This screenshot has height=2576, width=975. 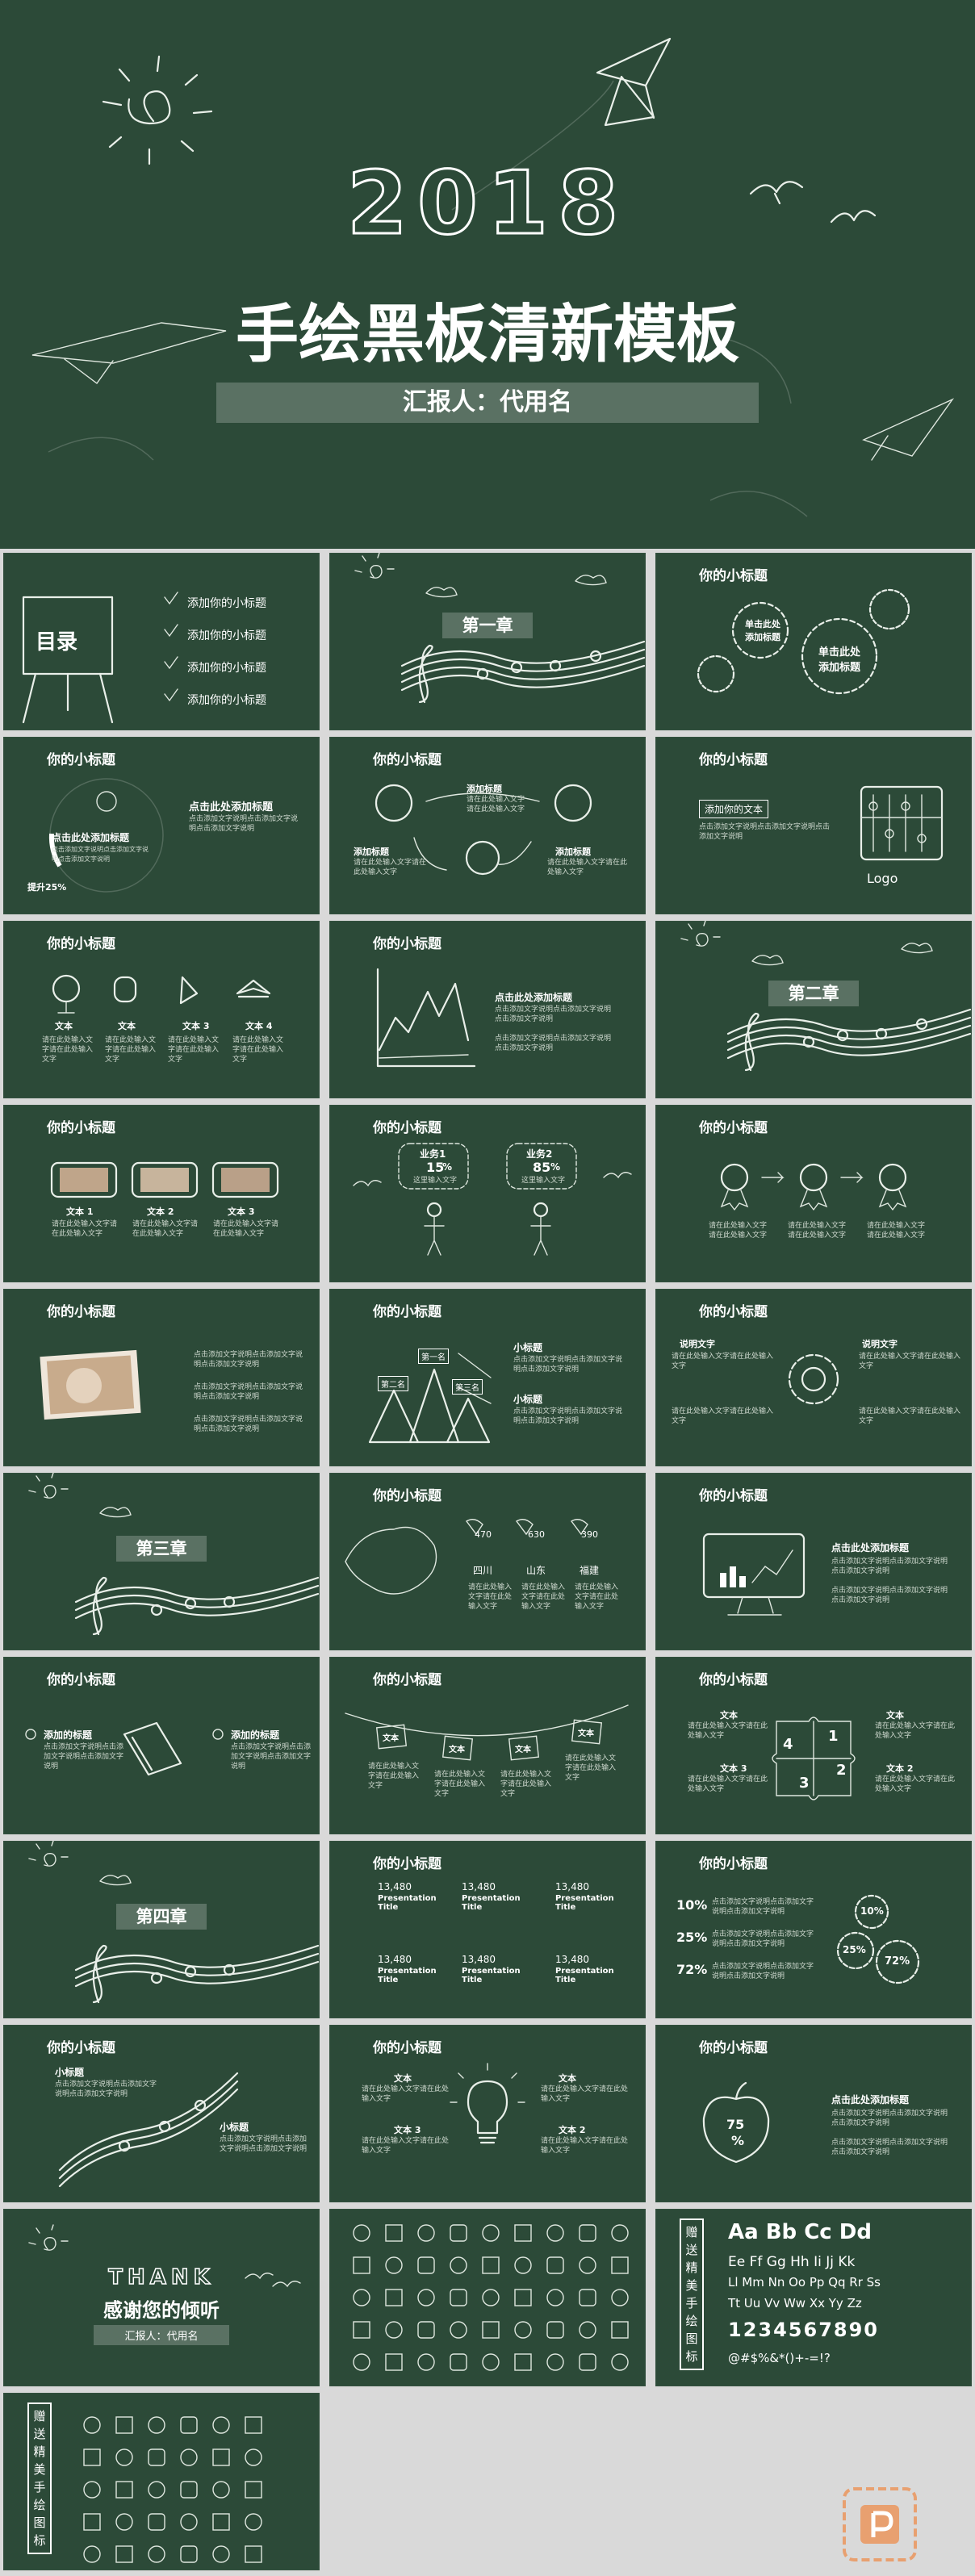 What do you see at coordinates (817, 1231) in the screenshot?
I see `medal-text: 请在此处输入文字请在此处输入文字` at bounding box center [817, 1231].